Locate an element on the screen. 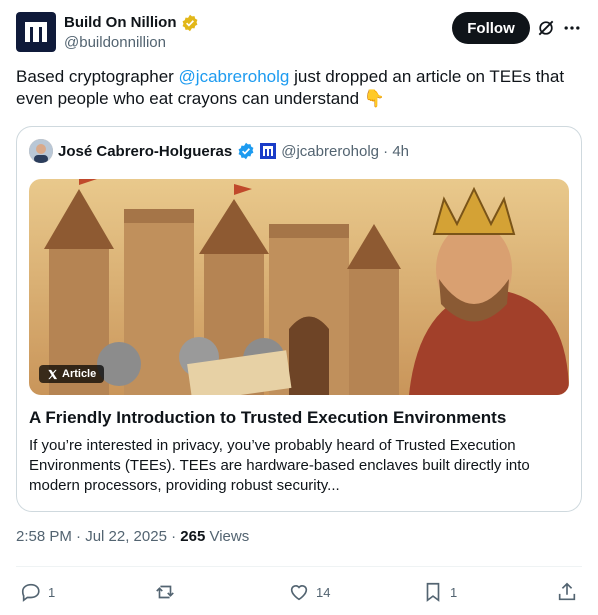 The image size is (598, 615). article-badge-label: Article is located at coordinates (79, 374).